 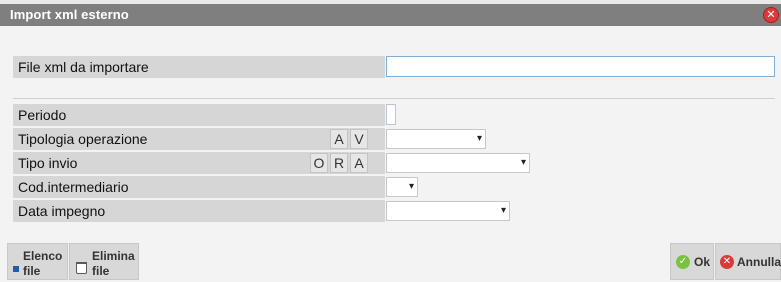 I want to click on elimina-file-button: Elimina file, so click(x=104, y=261).